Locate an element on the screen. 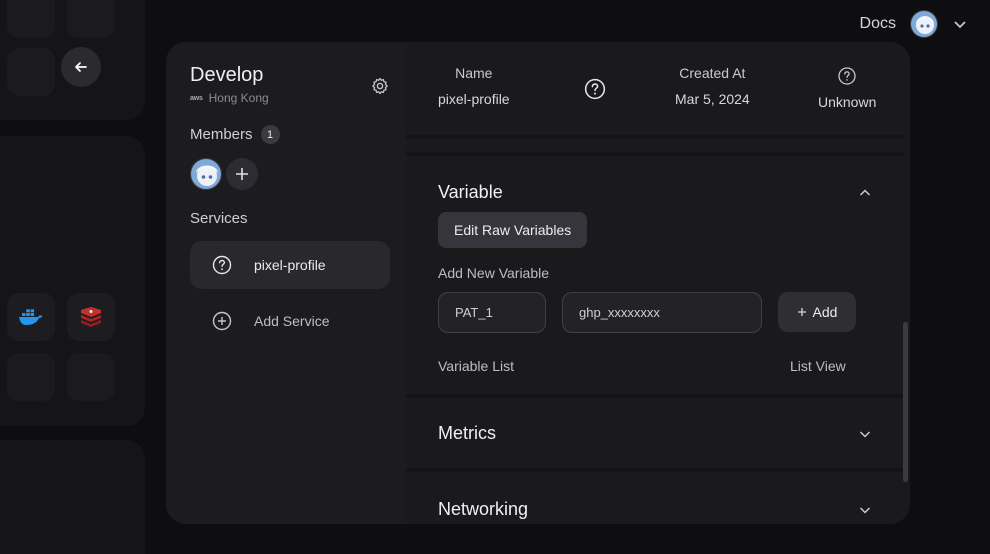 This screenshot has height=554, width=990. back-button is located at coordinates (81, 67).